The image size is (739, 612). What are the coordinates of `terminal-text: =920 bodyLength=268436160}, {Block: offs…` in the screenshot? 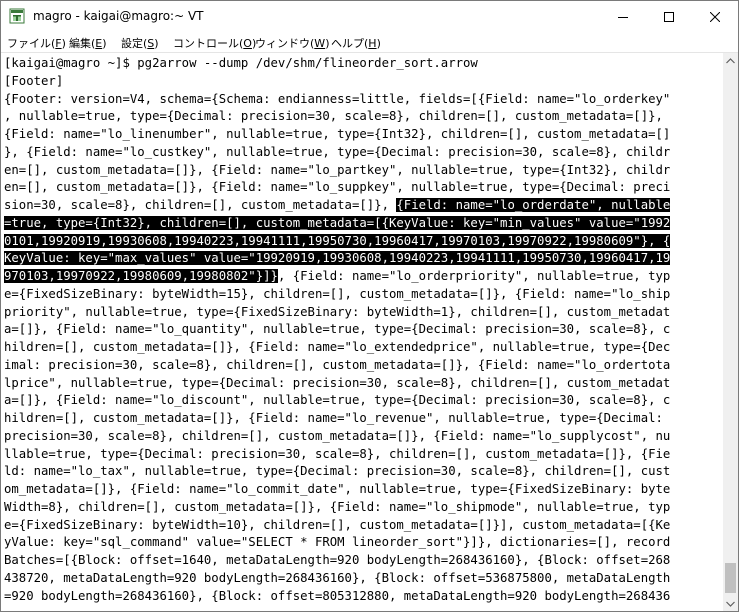 It's located at (337, 595).